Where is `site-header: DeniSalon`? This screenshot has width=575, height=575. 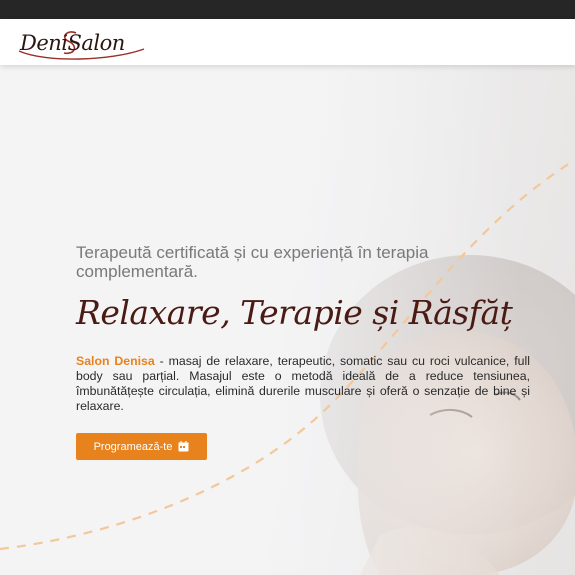 site-header: DeniSalon is located at coordinates (287, 42).